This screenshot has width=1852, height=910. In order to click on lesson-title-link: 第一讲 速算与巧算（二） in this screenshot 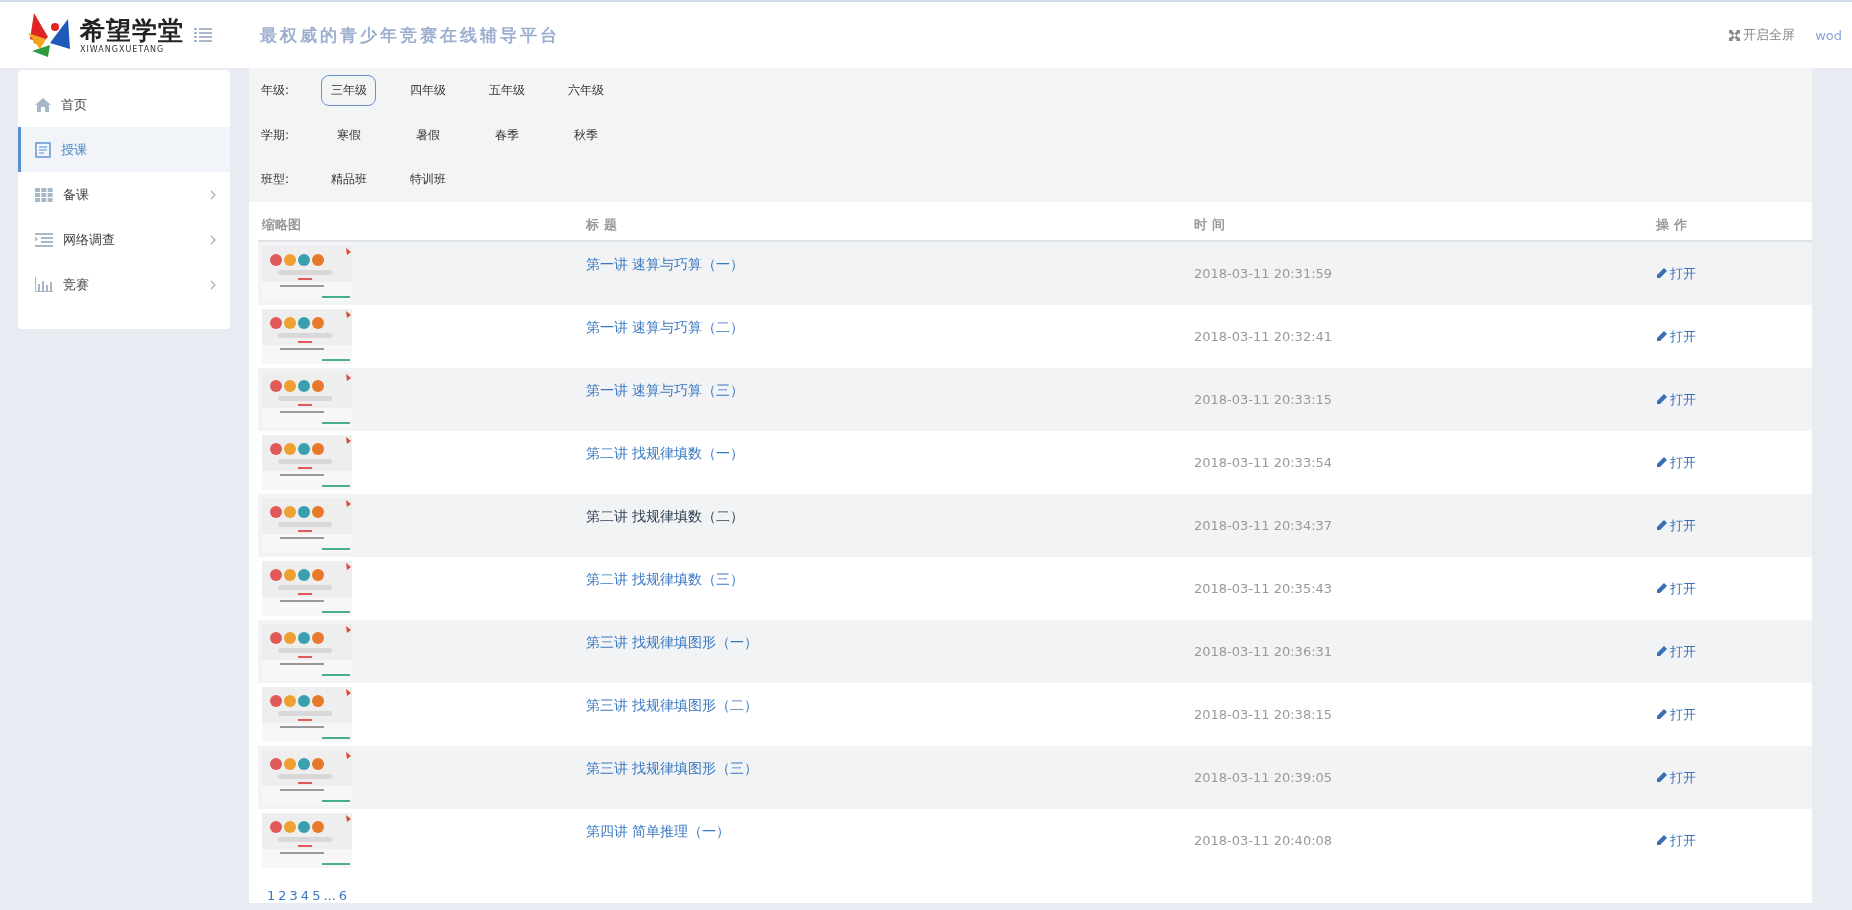, I will do `click(890, 328)`.